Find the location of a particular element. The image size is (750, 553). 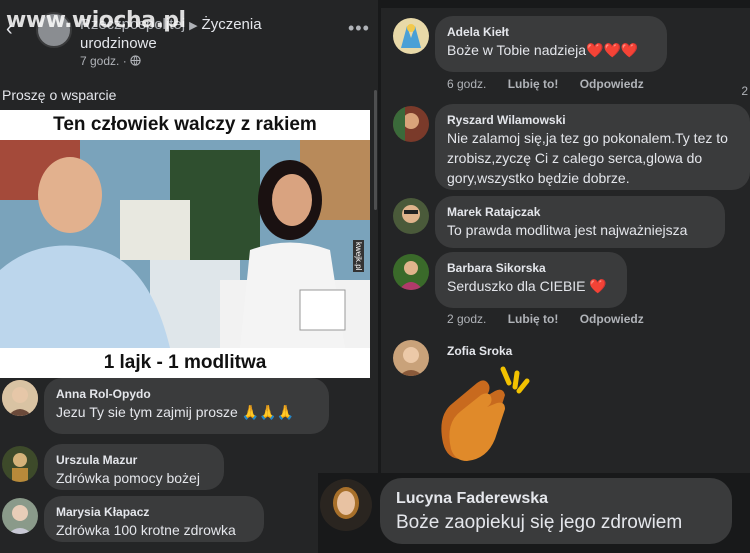

comment-actions: 2 godz. Lubię to! Odpowiedz is located at coordinates (554, 319).